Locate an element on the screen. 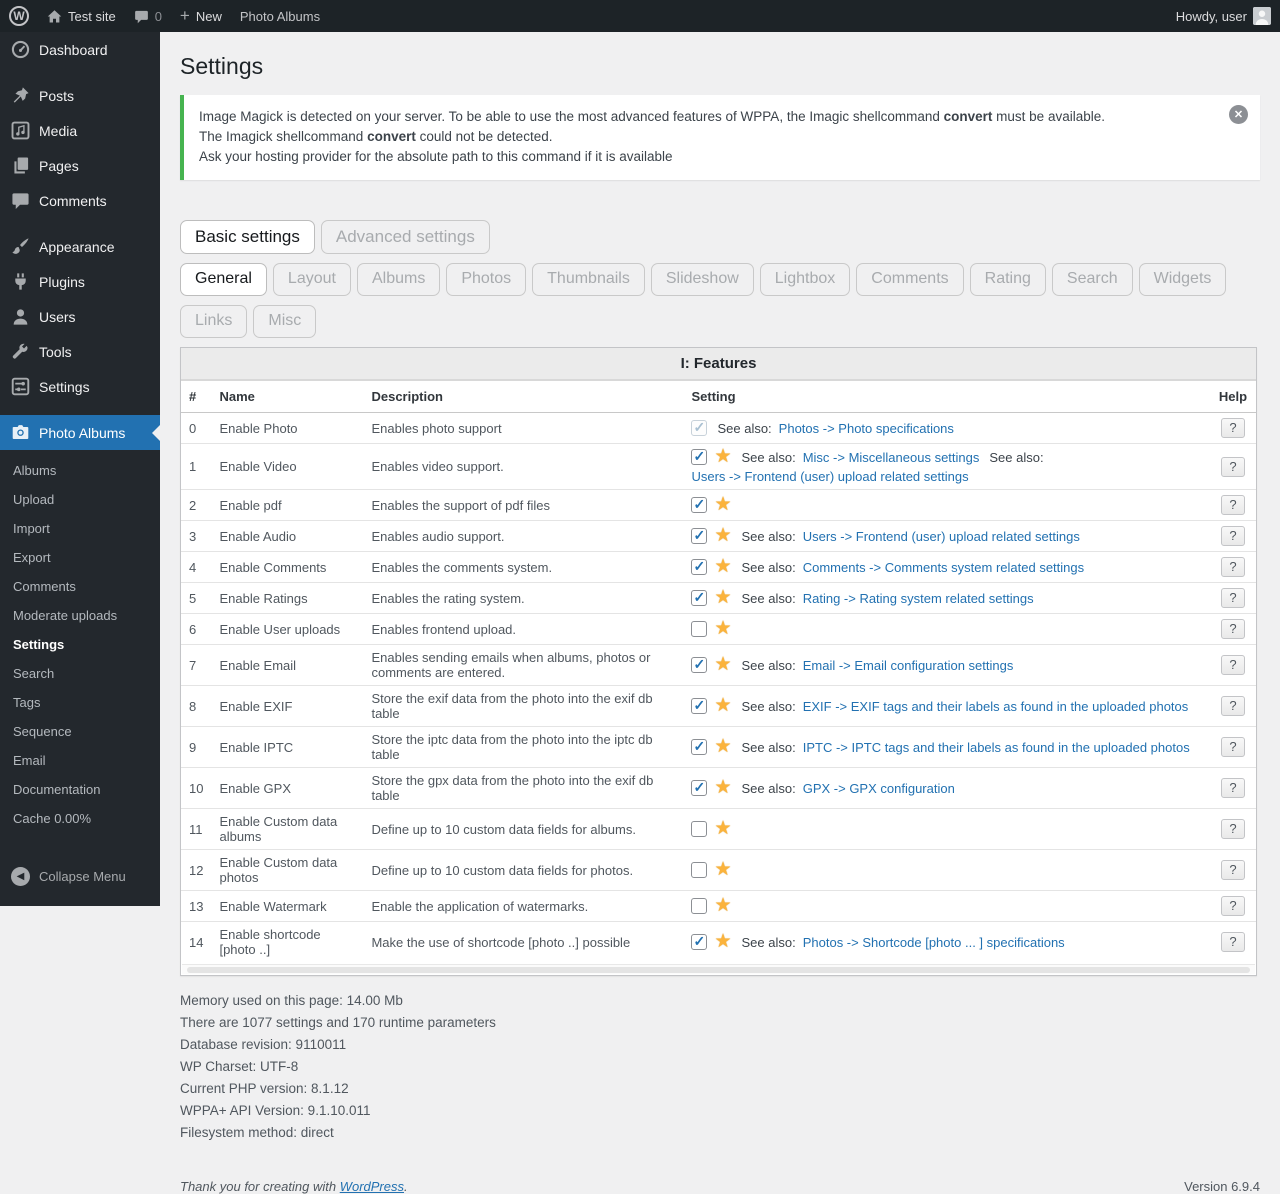 The height and width of the screenshot is (1194, 1280). sidebar-item-appearance: Appearance is located at coordinates (80, 246).